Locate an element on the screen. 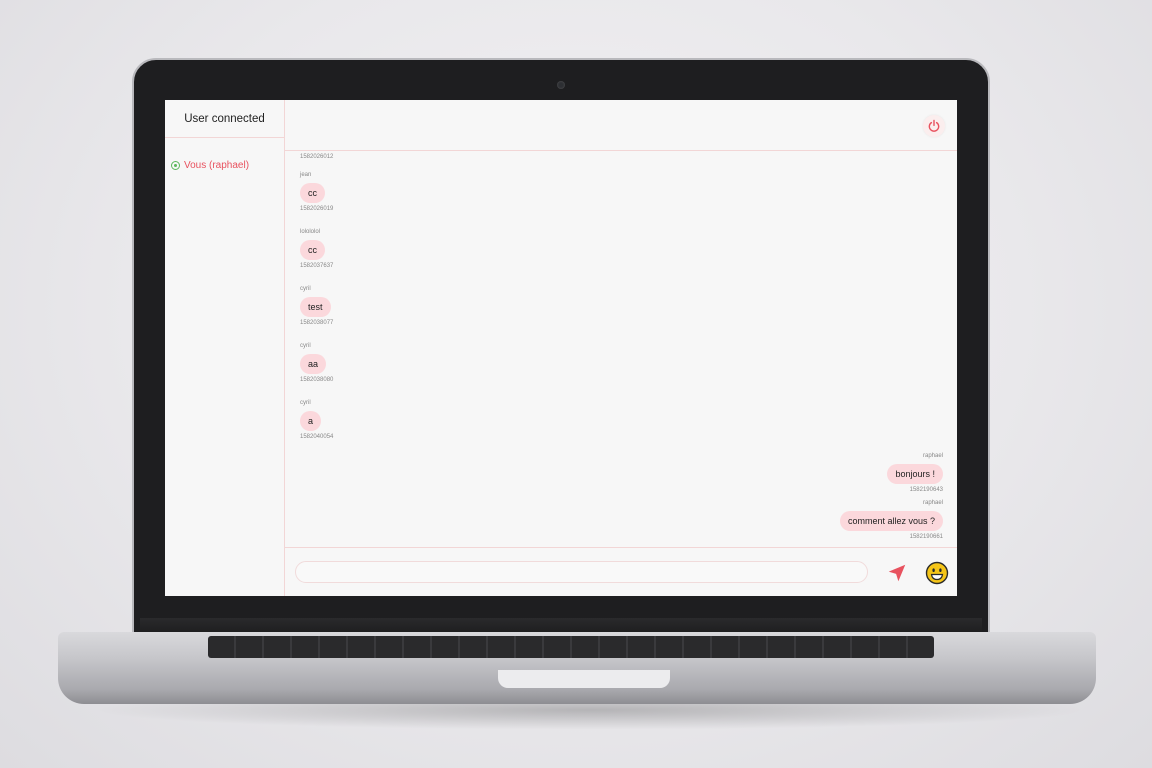 The height and width of the screenshot is (768, 1152). user-list-item: Vous (raphael) is located at coordinates (227, 165).